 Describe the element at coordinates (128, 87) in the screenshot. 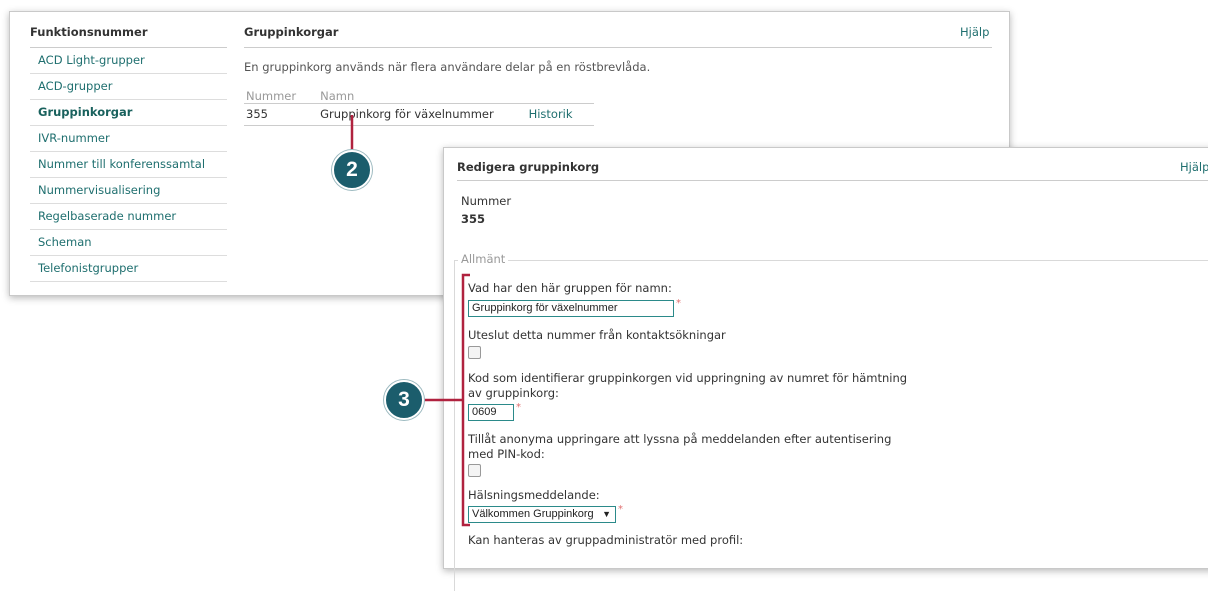

I see `sidebar-item-acd-groups: ACD-grupper` at that location.